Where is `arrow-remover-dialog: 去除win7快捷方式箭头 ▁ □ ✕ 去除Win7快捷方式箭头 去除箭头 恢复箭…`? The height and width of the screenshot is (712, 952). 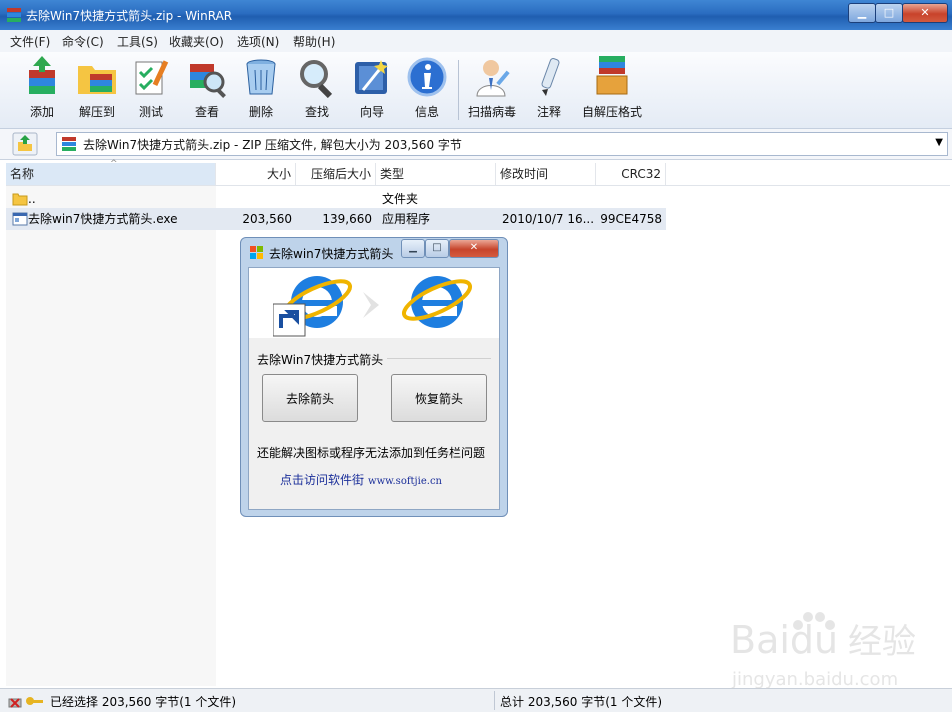 arrow-remover-dialog: 去除win7快捷方式箭头 ▁ □ ✕ 去除Win7快捷方式箭头 去除箭头 恢复箭… is located at coordinates (374, 377).